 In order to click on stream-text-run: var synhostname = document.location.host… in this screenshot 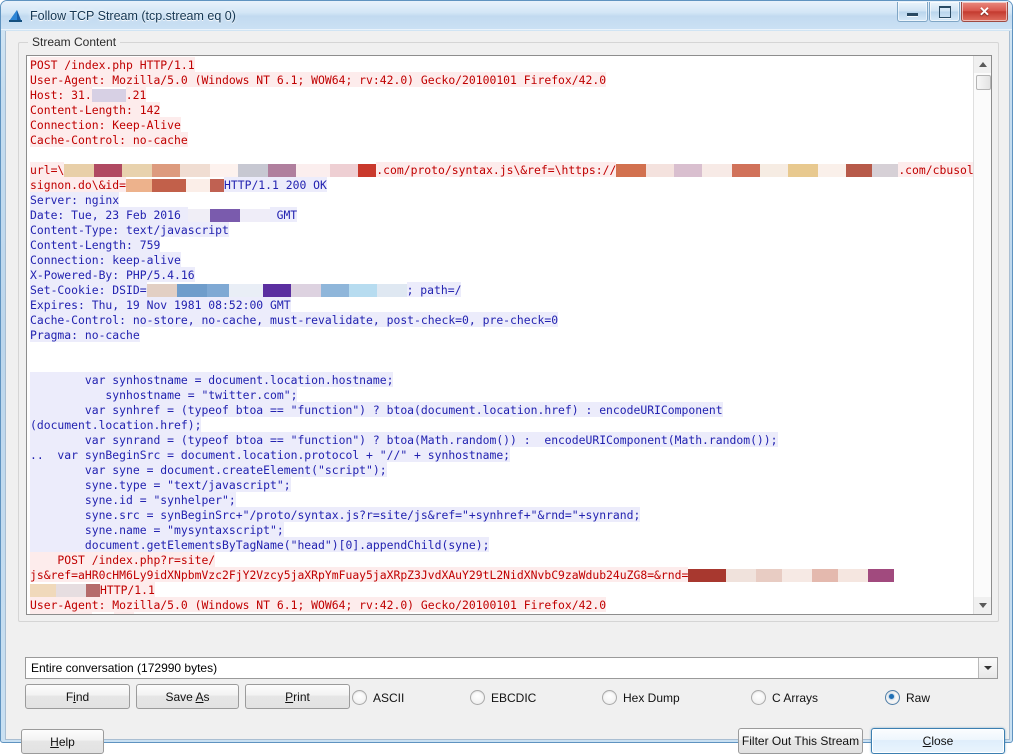, I will do `click(212, 379)`.